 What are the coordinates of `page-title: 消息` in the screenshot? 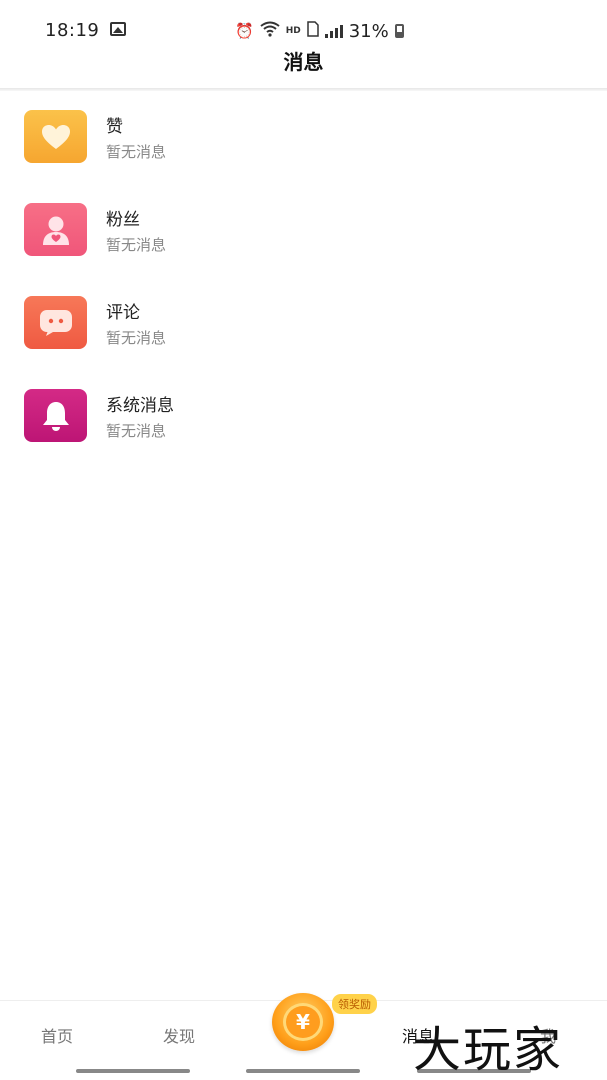 It's located at (303, 62).